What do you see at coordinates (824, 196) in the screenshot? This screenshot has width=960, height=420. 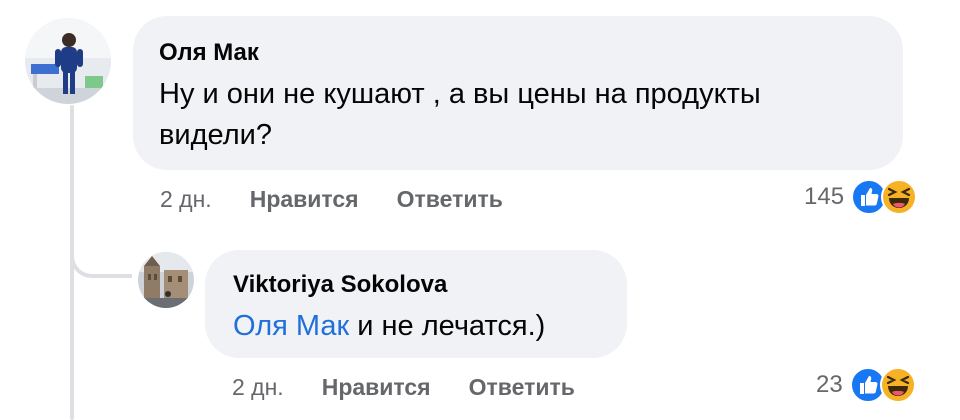 I see `reactions-count: 145` at bounding box center [824, 196].